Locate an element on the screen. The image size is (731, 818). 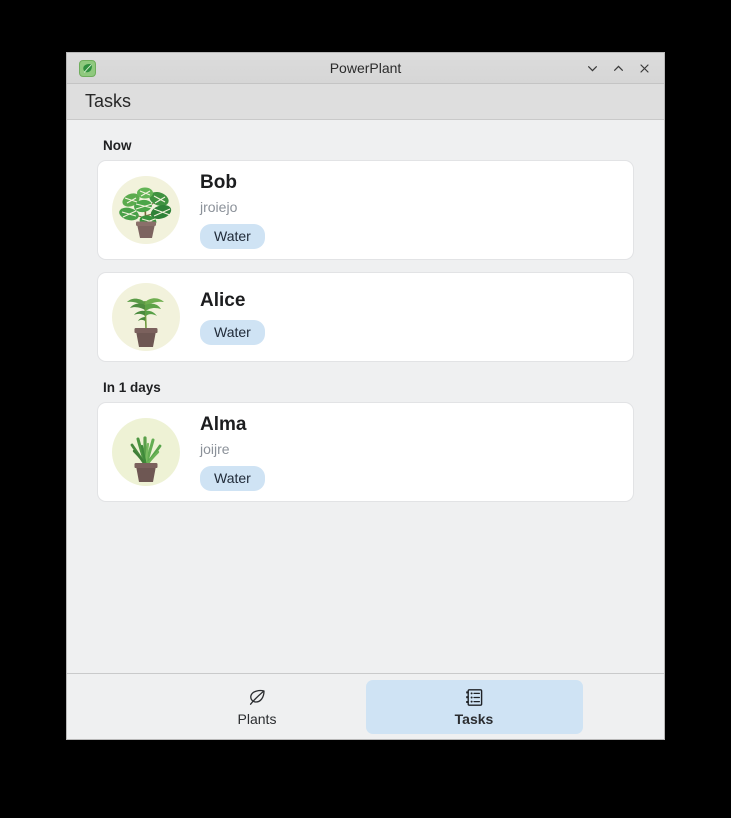
task-card-name: Alice is located at coordinates (223, 300).